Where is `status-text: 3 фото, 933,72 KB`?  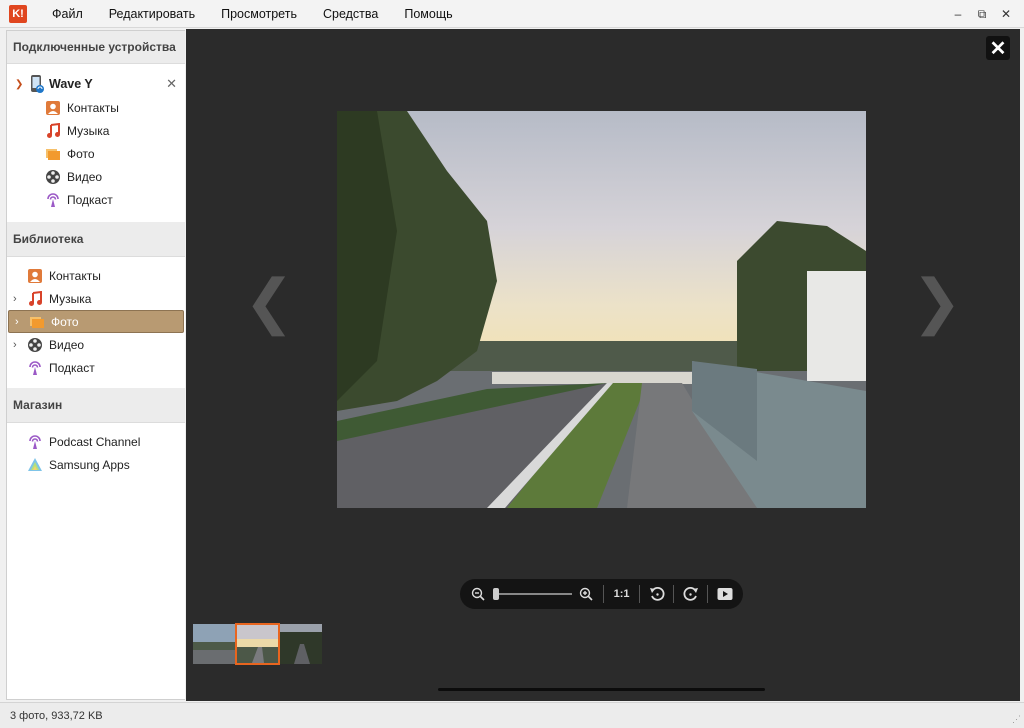 status-text: 3 фото, 933,72 KB is located at coordinates (56, 715).